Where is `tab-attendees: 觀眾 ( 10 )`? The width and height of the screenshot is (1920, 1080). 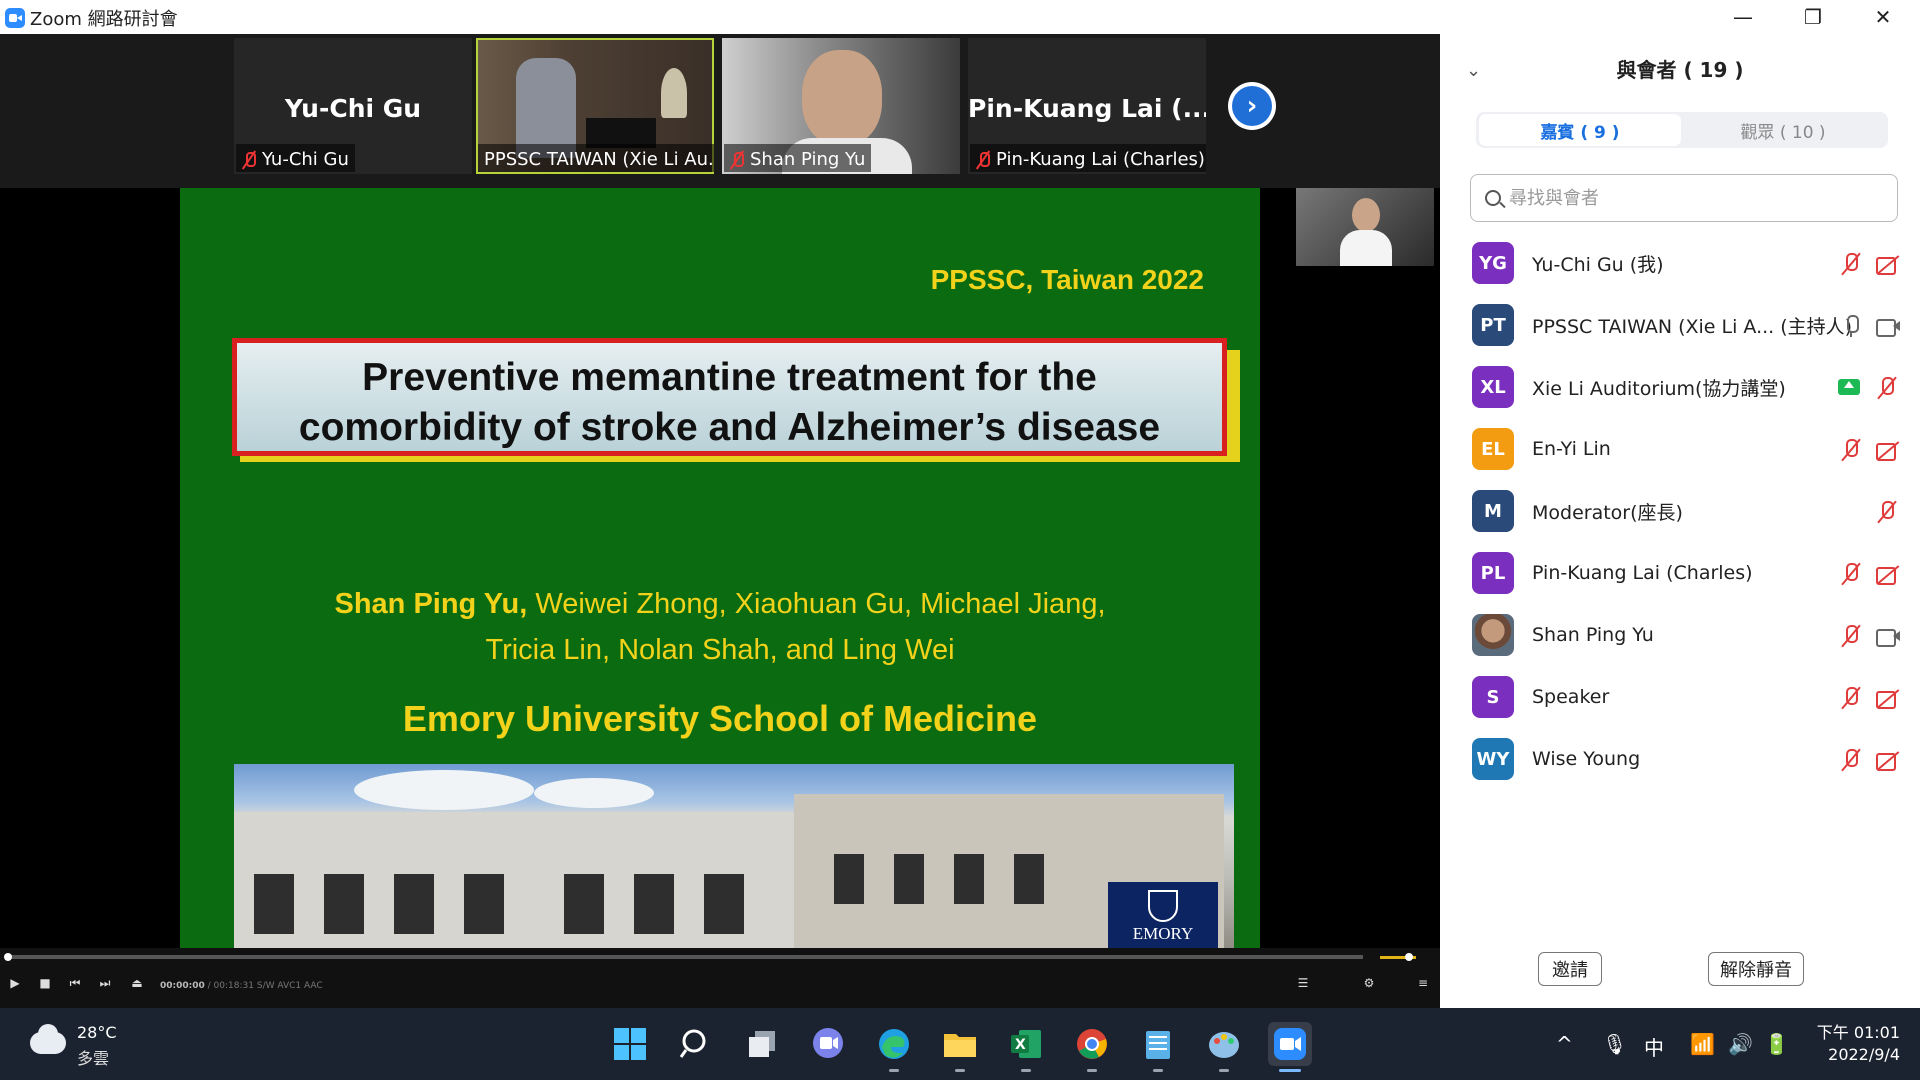
tab-attendees: 觀眾 ( 10 ) is located at coordinates (1783, 130).